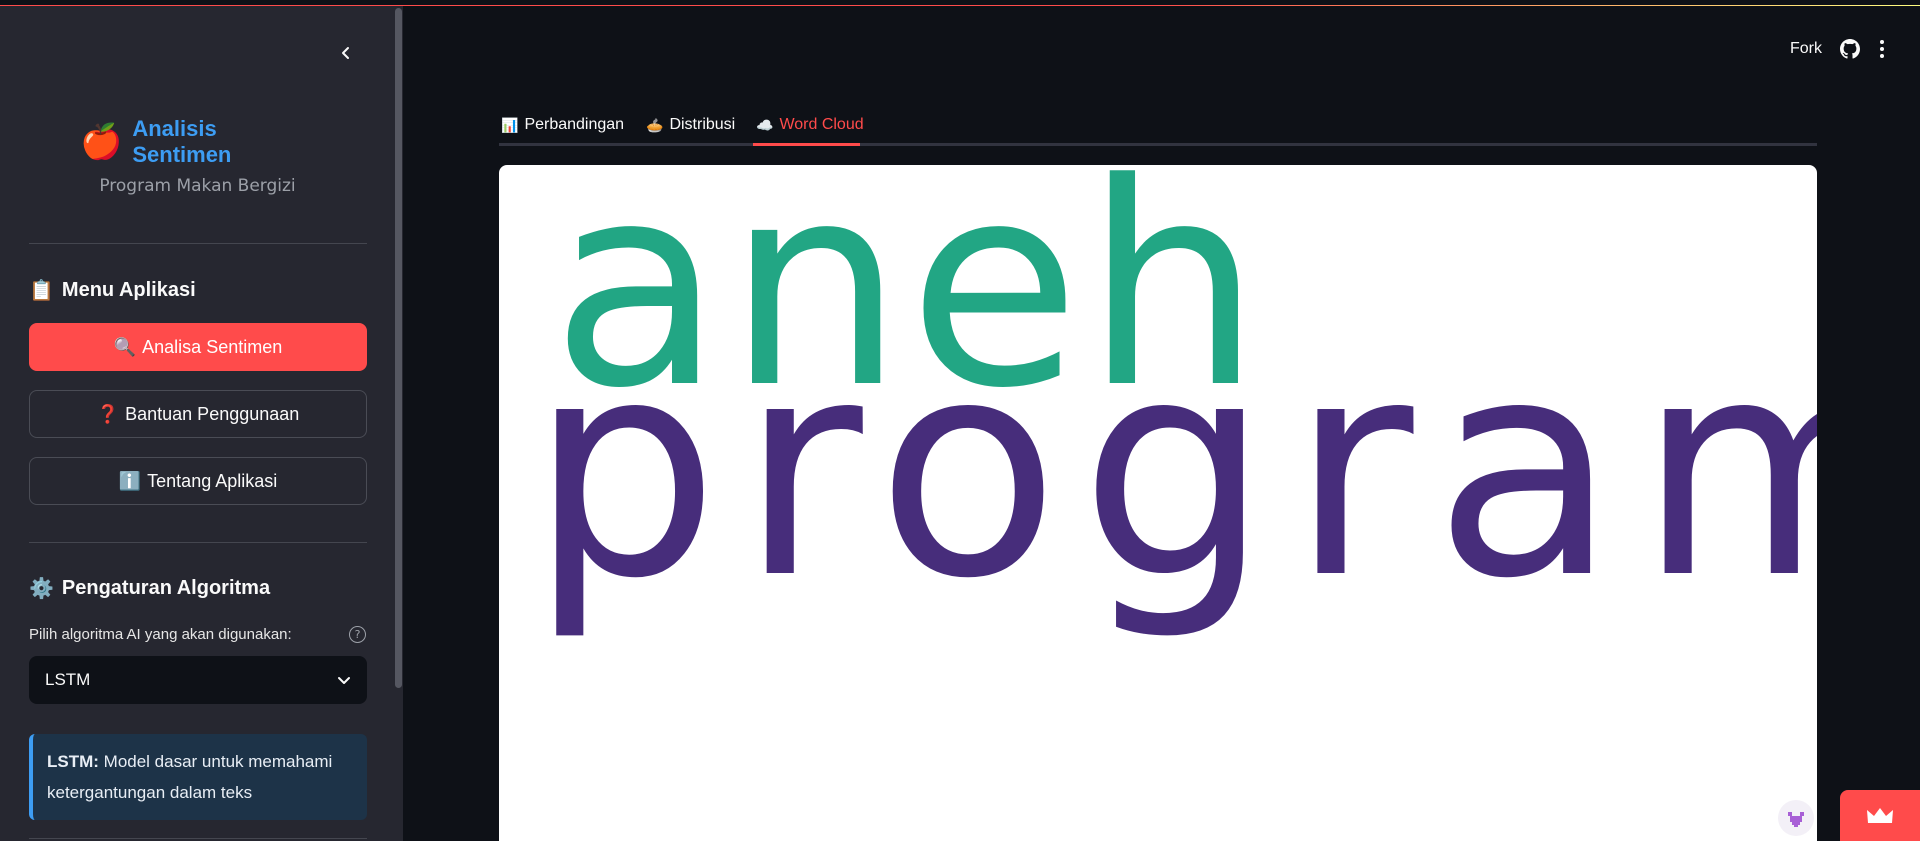 The image size is (1920, 841). I want to click on fork-button: Fork, so click(1806, 49).